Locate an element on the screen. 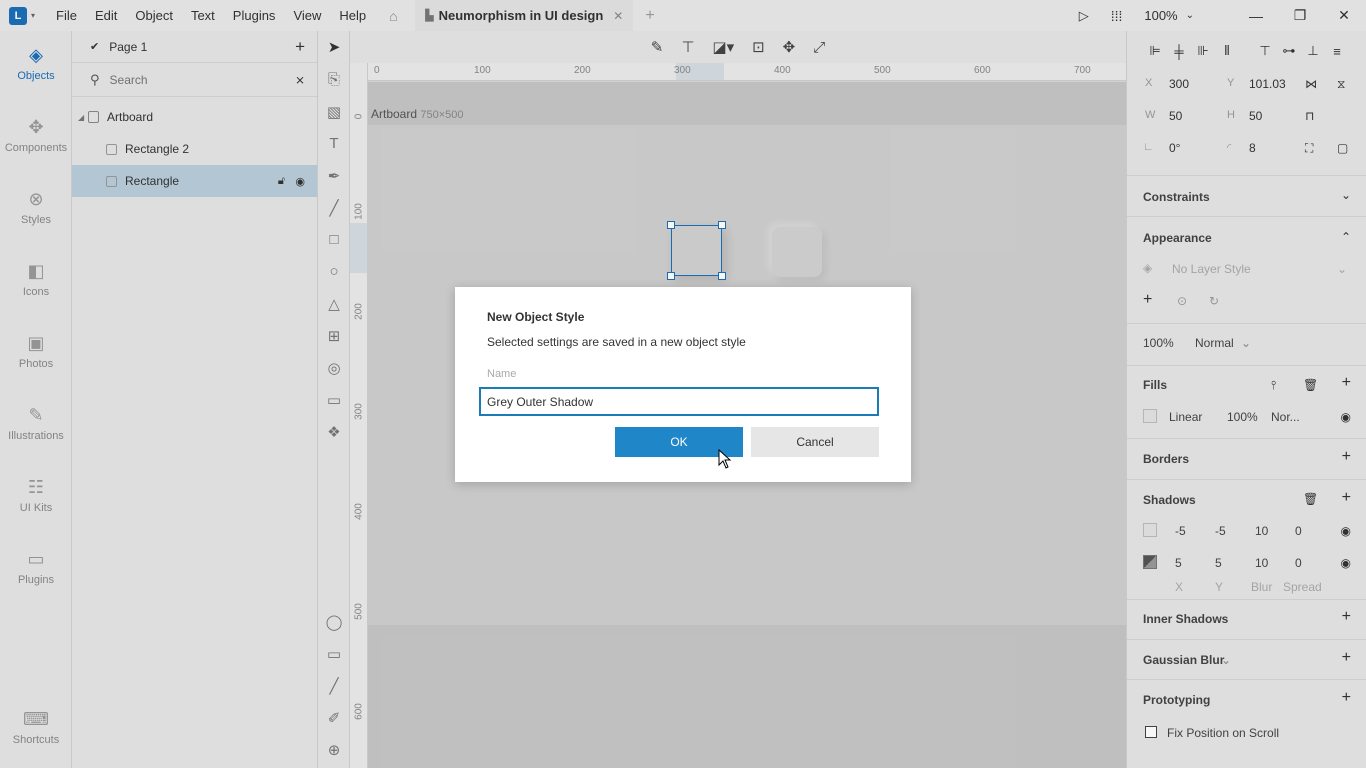  mouse-cursor-icon is located at coordinates (725, 459).